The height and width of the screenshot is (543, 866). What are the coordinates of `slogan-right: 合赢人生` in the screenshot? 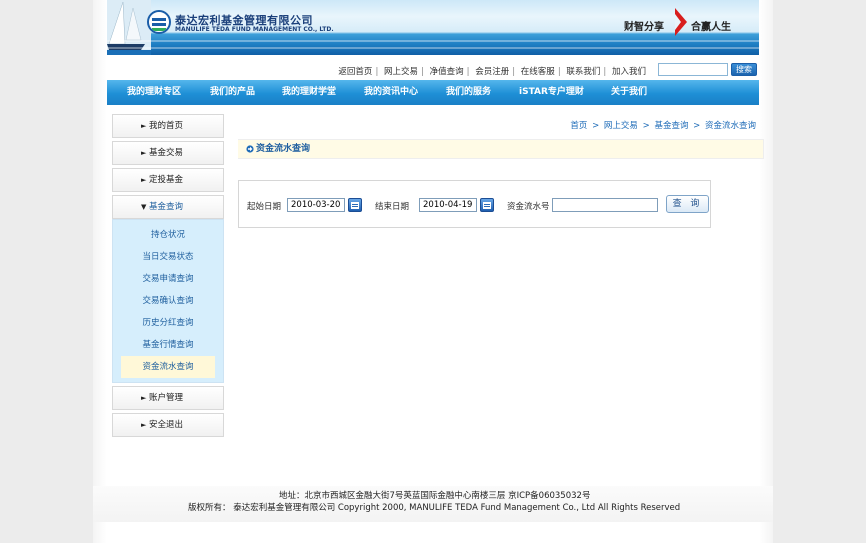 It's located at (711, 27).